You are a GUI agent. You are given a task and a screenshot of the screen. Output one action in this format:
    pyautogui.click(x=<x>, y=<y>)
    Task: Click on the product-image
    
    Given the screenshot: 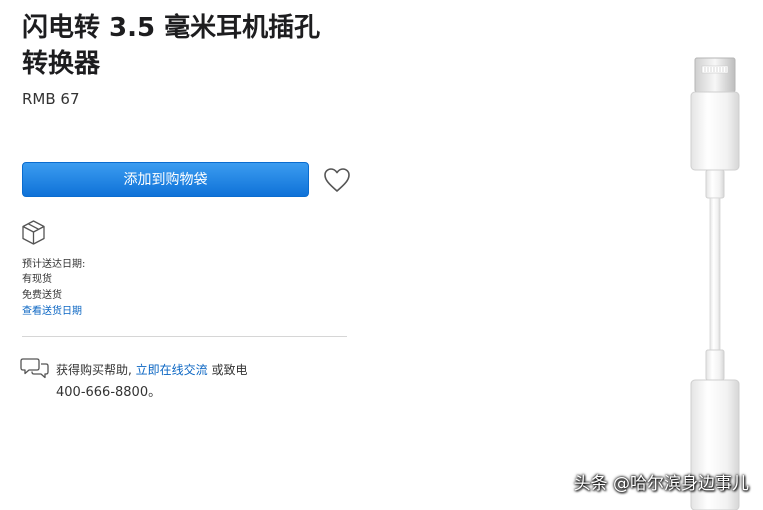 What is the action you would take?
    pyautogui.click(x=715, y=283)
    